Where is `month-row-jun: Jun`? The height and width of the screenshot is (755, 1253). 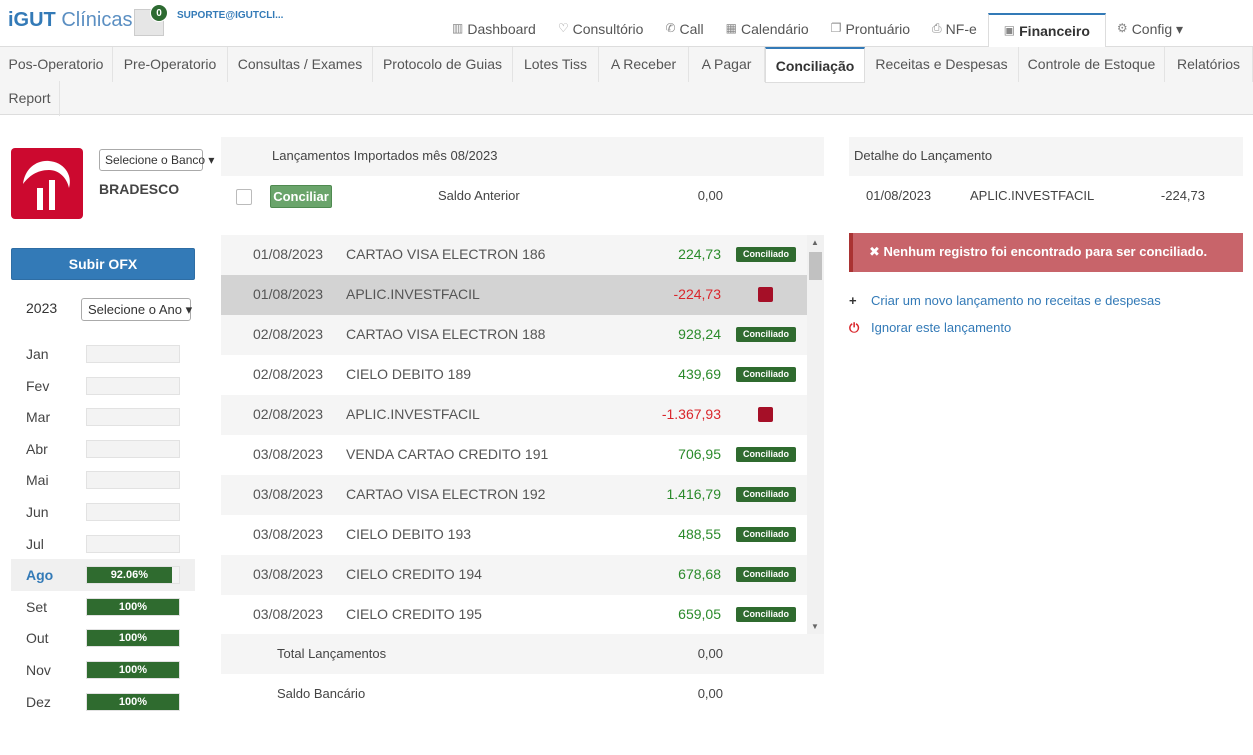
month-row-jun: Jun is located at coordinates (103, 512).